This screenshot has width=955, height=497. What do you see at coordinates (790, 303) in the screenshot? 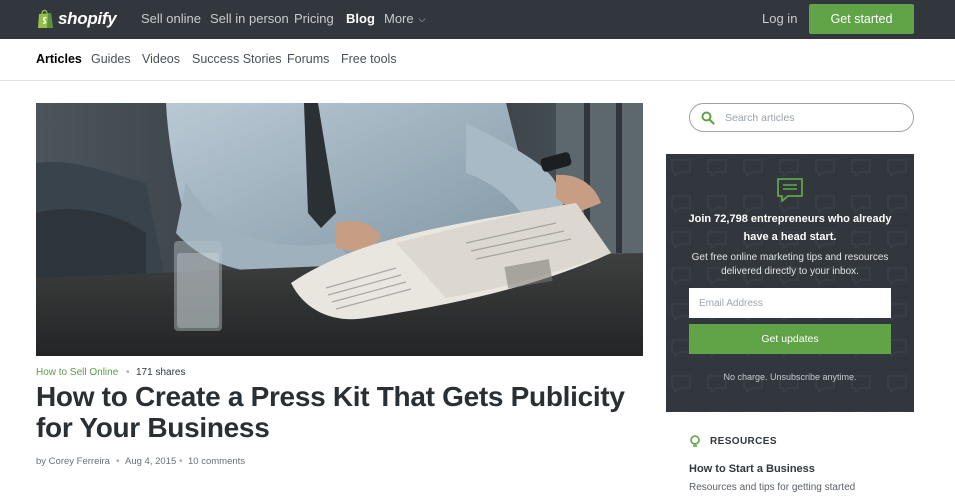
I see `email-field` at bounding box center [790, 303].